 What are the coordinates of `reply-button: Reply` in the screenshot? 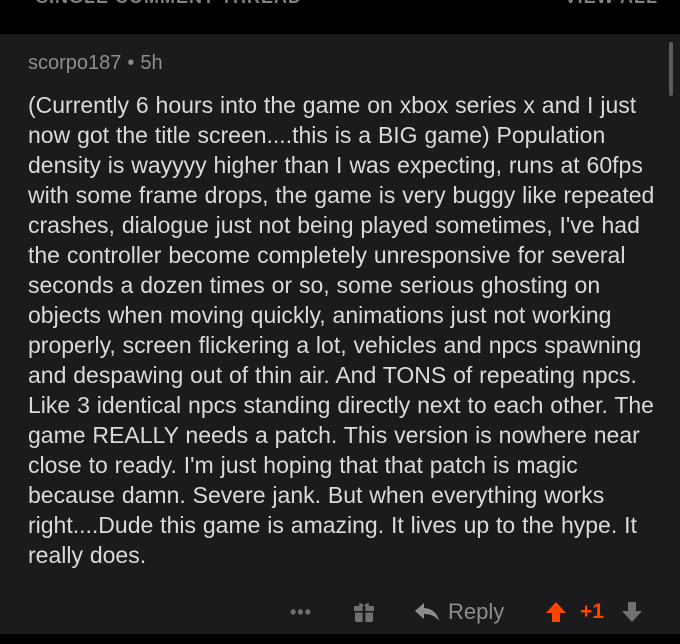 It's located at (459, 612).